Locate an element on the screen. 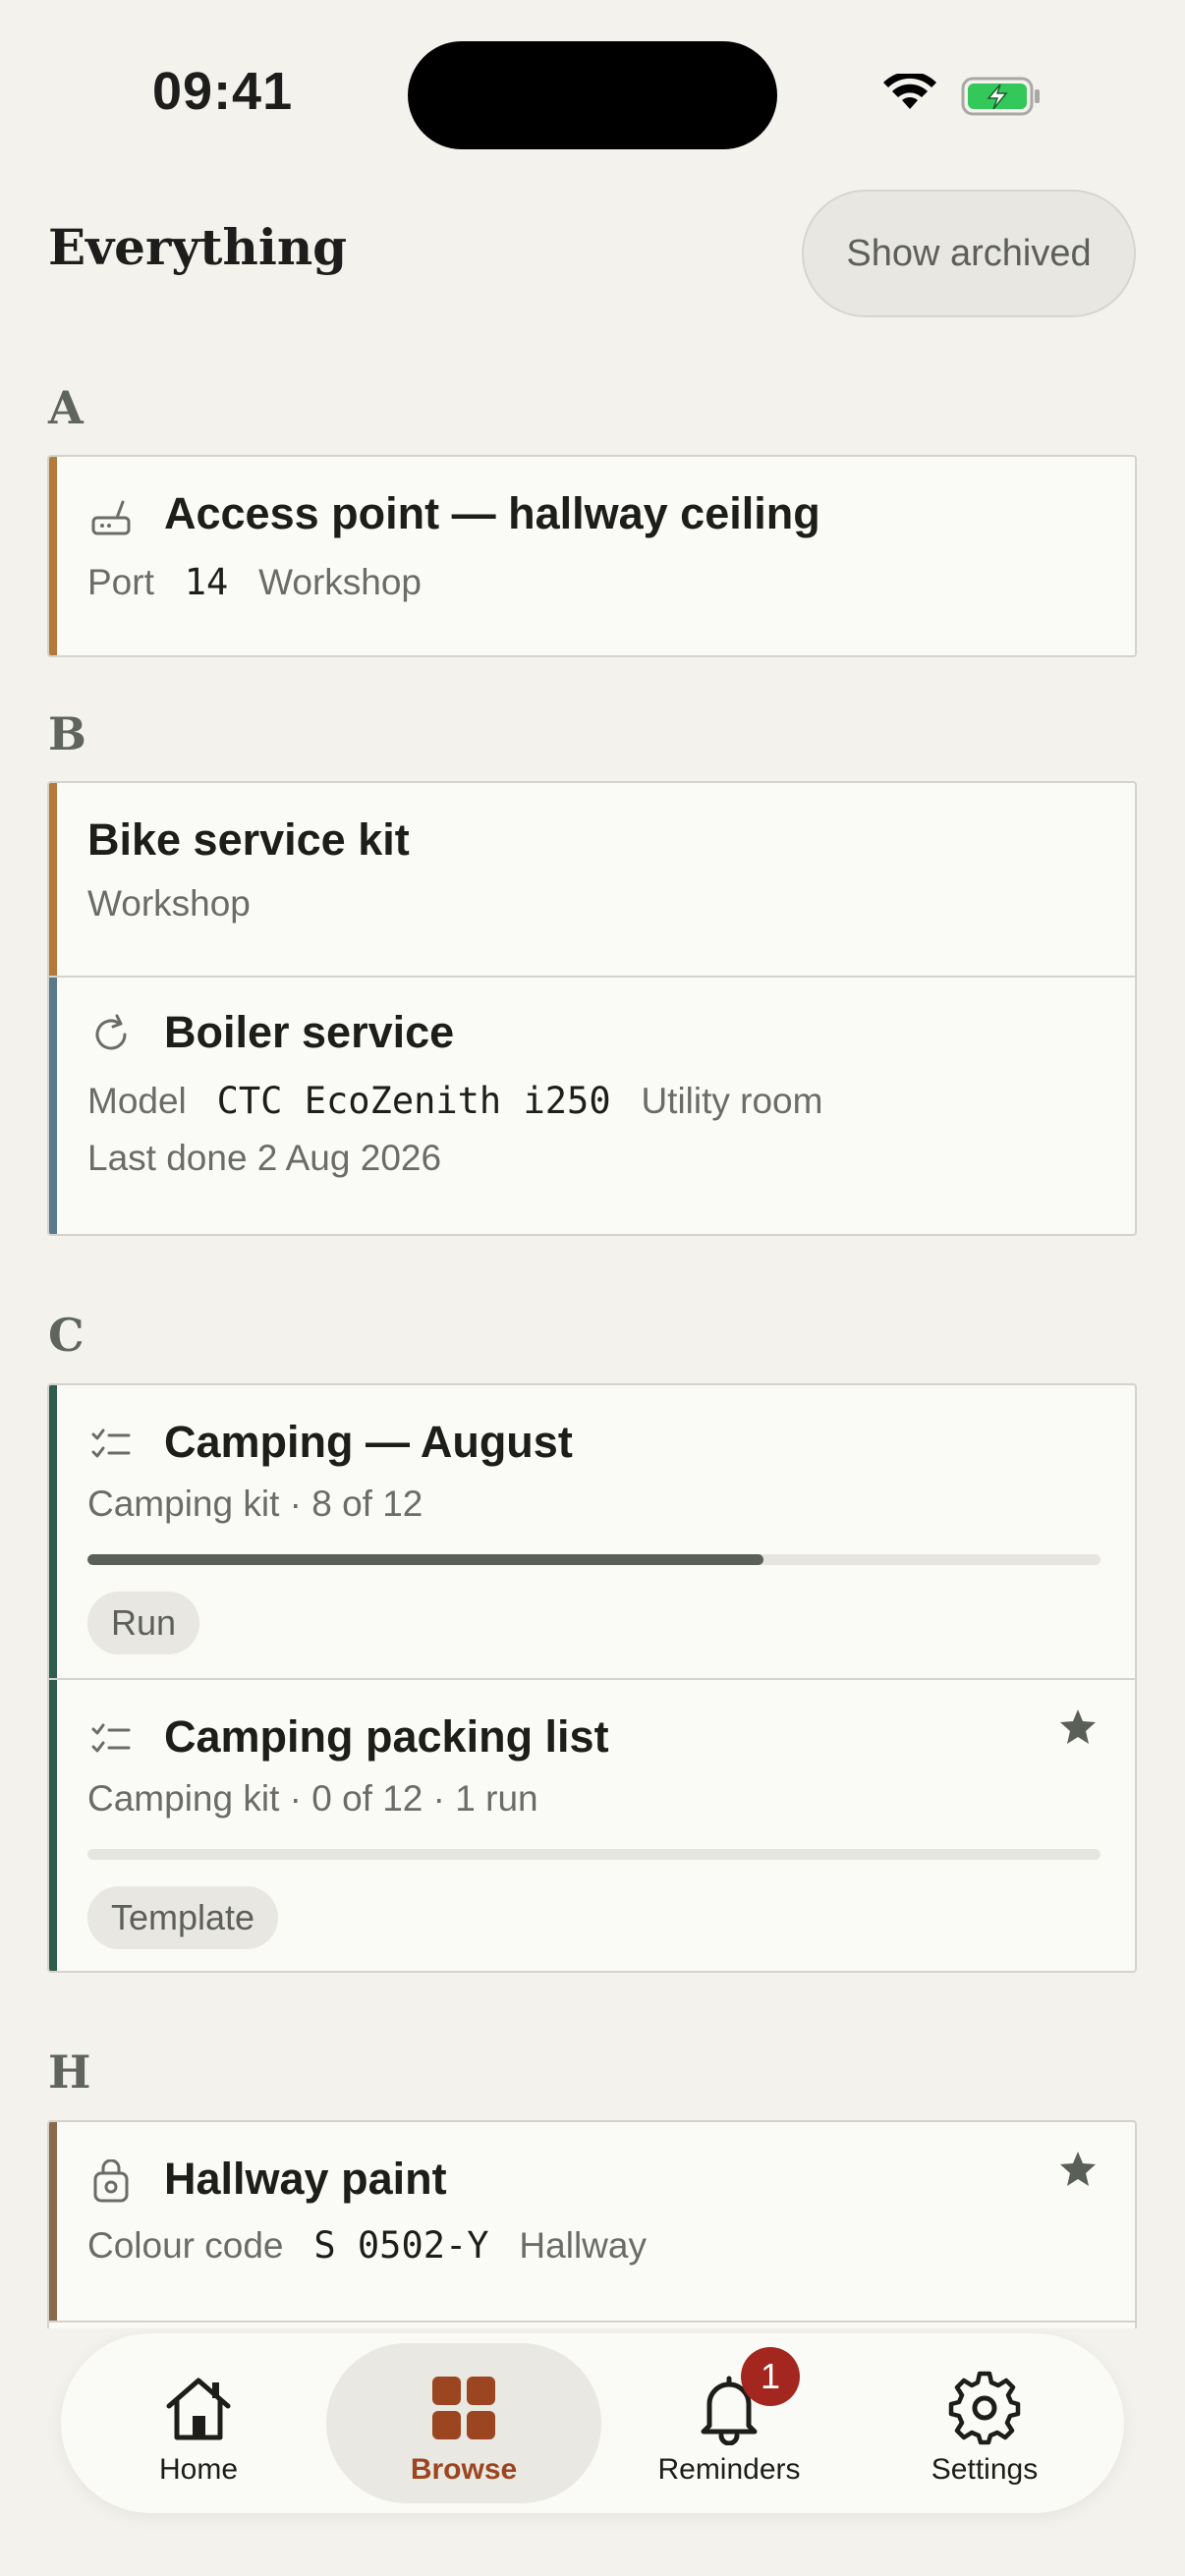 This screenshot has height=2576, width=1185. section-header-c: C is located at coordinates (67, 1335).